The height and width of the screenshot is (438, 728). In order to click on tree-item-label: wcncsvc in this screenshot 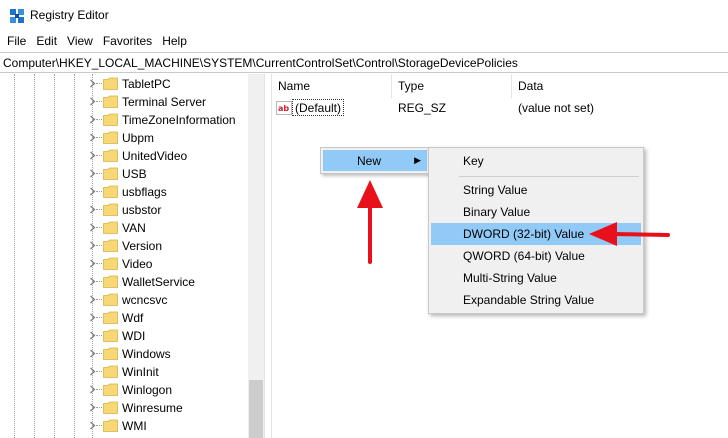, I will do `click(145, 300)`.